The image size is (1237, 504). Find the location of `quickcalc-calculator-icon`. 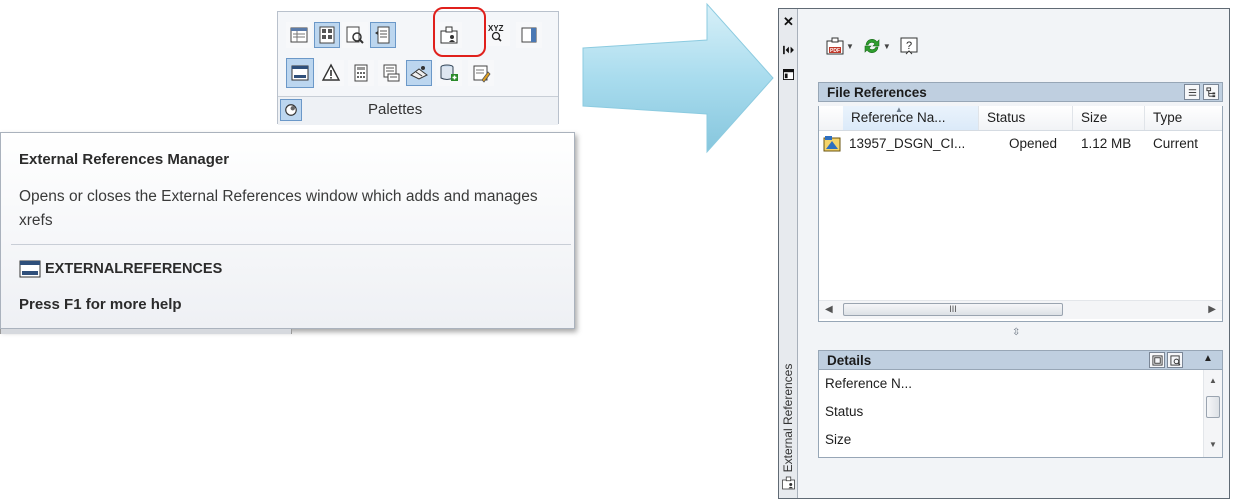

quickcalc-calculator-icon is located at coordinates (361, 73).